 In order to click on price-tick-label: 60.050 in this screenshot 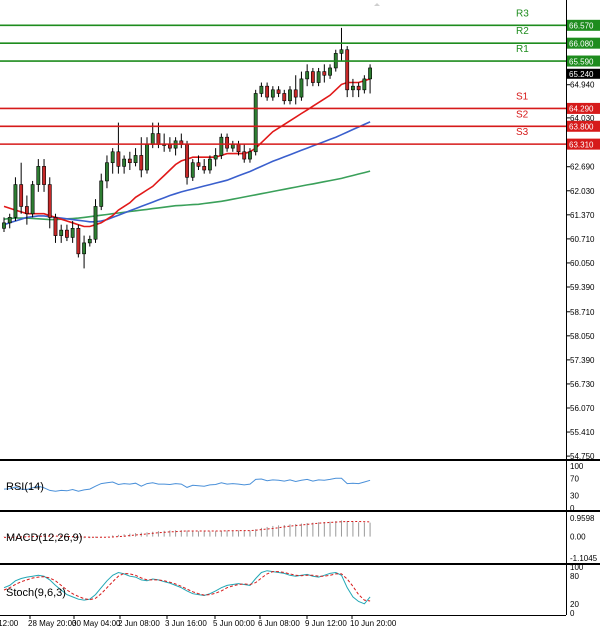, I will do `click(582, 263)`.